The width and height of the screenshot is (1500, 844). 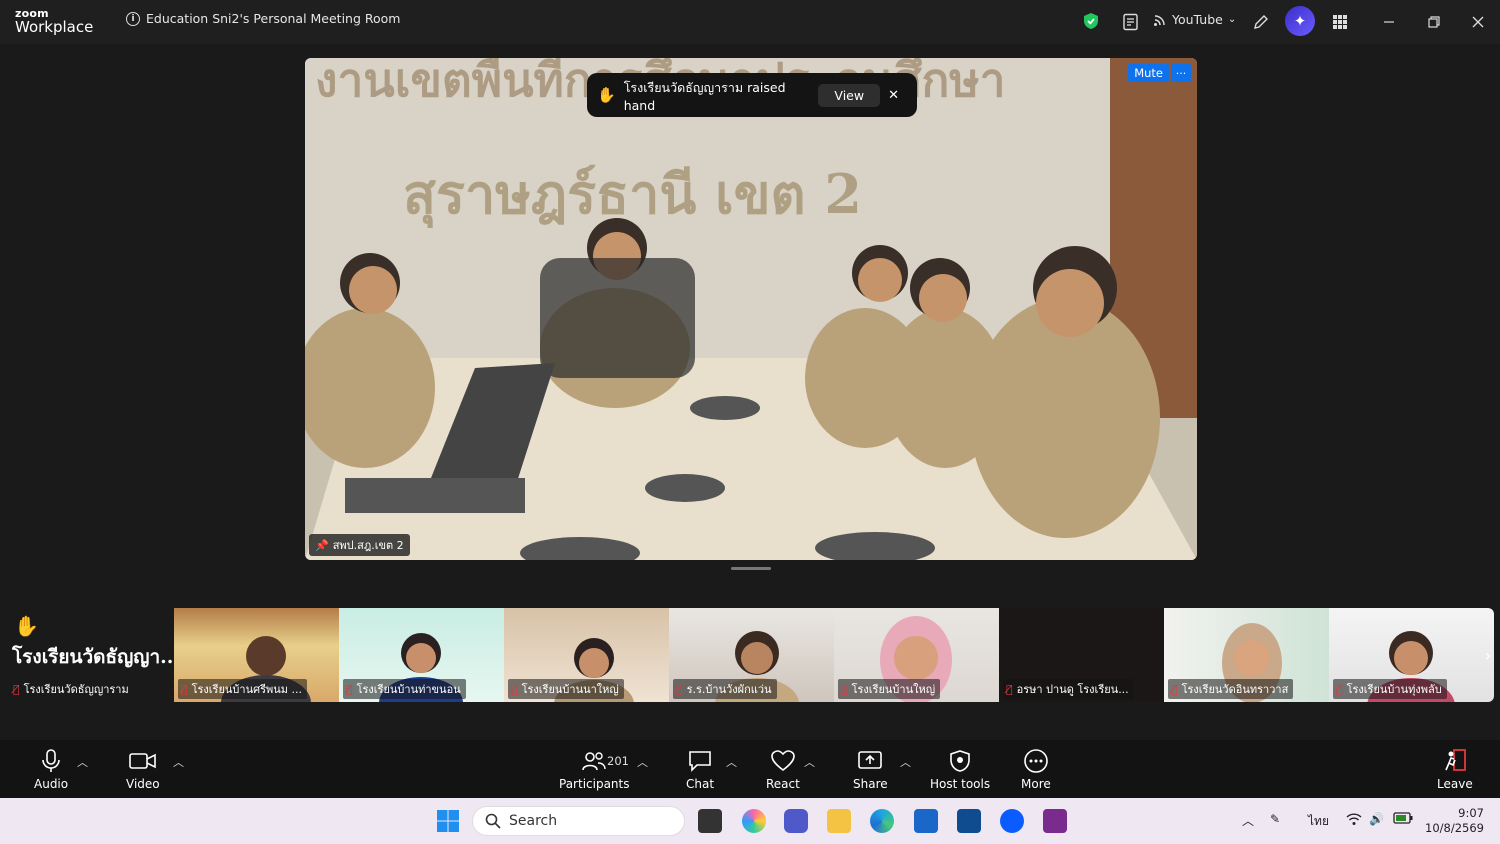 I want to click on participants-icon, so click(x=594, y=761).